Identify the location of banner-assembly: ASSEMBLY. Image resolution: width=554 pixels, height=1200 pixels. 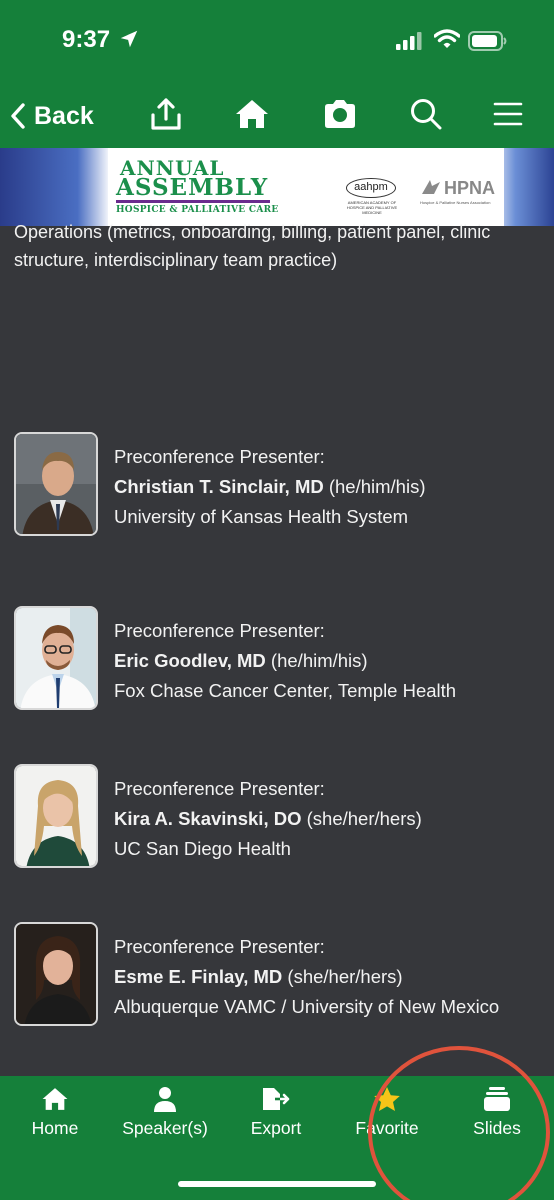
(192, 187).